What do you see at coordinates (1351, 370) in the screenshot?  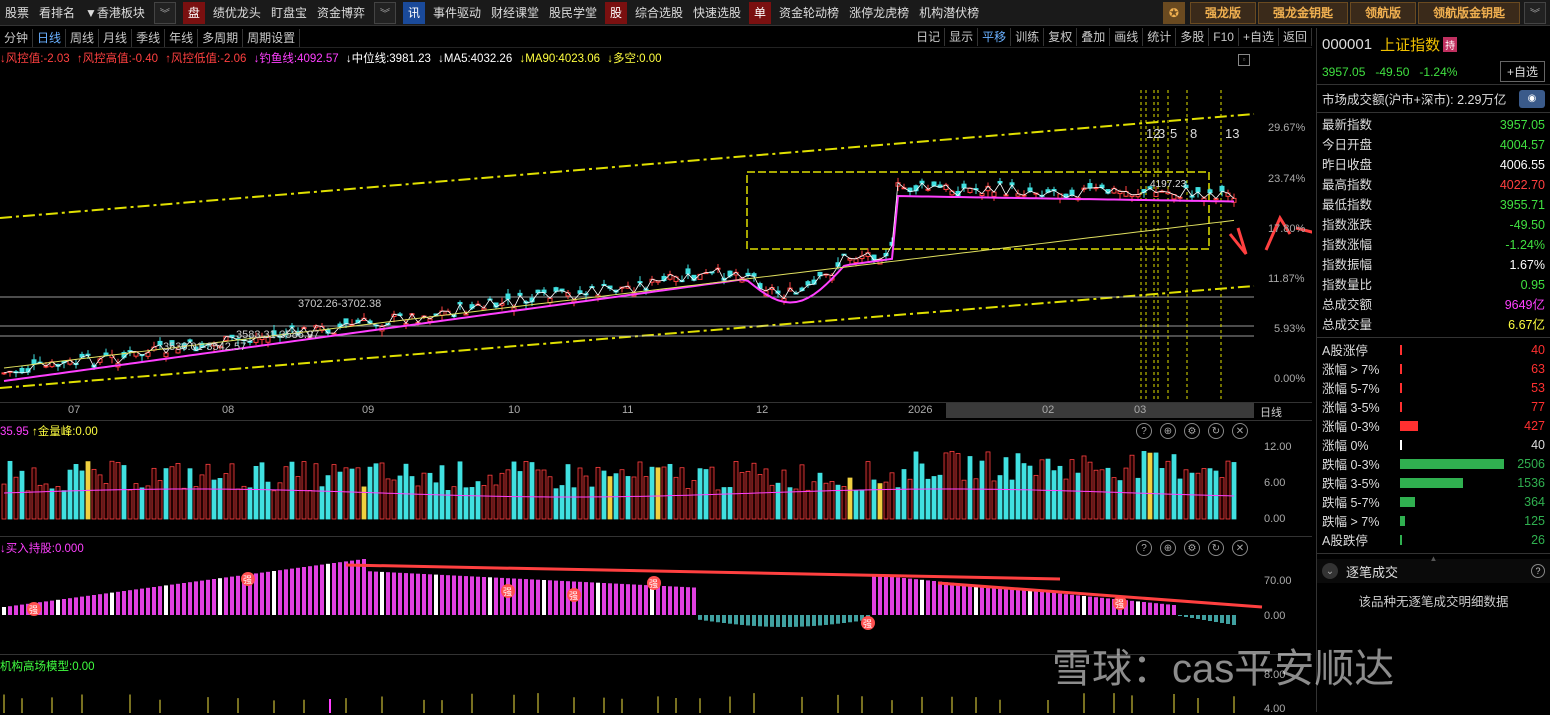 I see `distribution-label: 涨幅 > 7%` at bounding box center [1351, 370].